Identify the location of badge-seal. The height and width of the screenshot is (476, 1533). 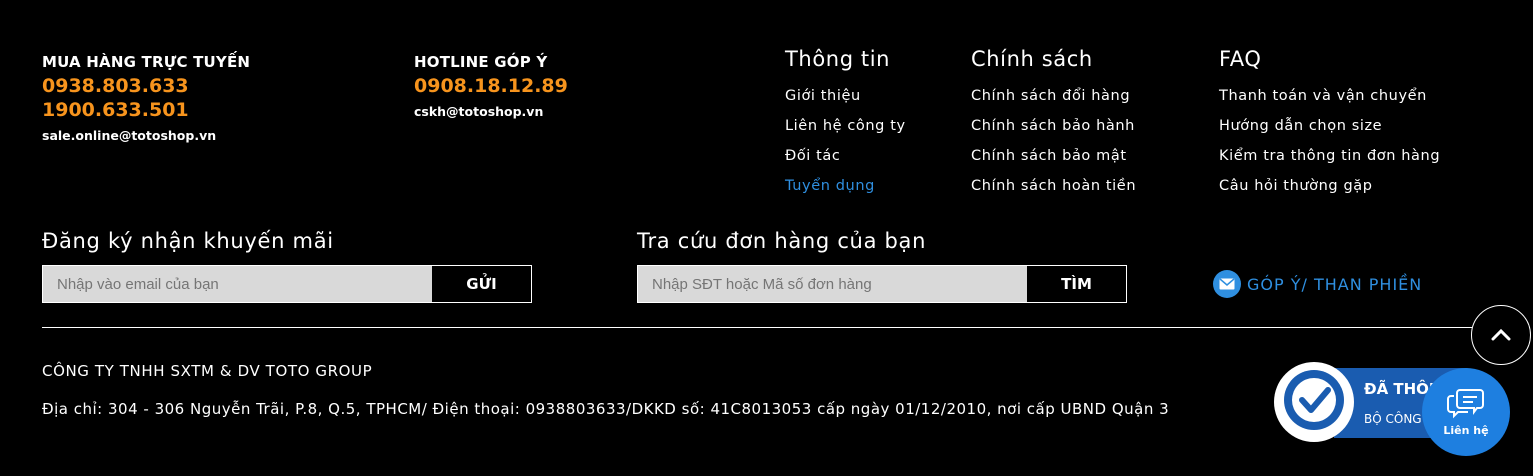
(1314, 402).